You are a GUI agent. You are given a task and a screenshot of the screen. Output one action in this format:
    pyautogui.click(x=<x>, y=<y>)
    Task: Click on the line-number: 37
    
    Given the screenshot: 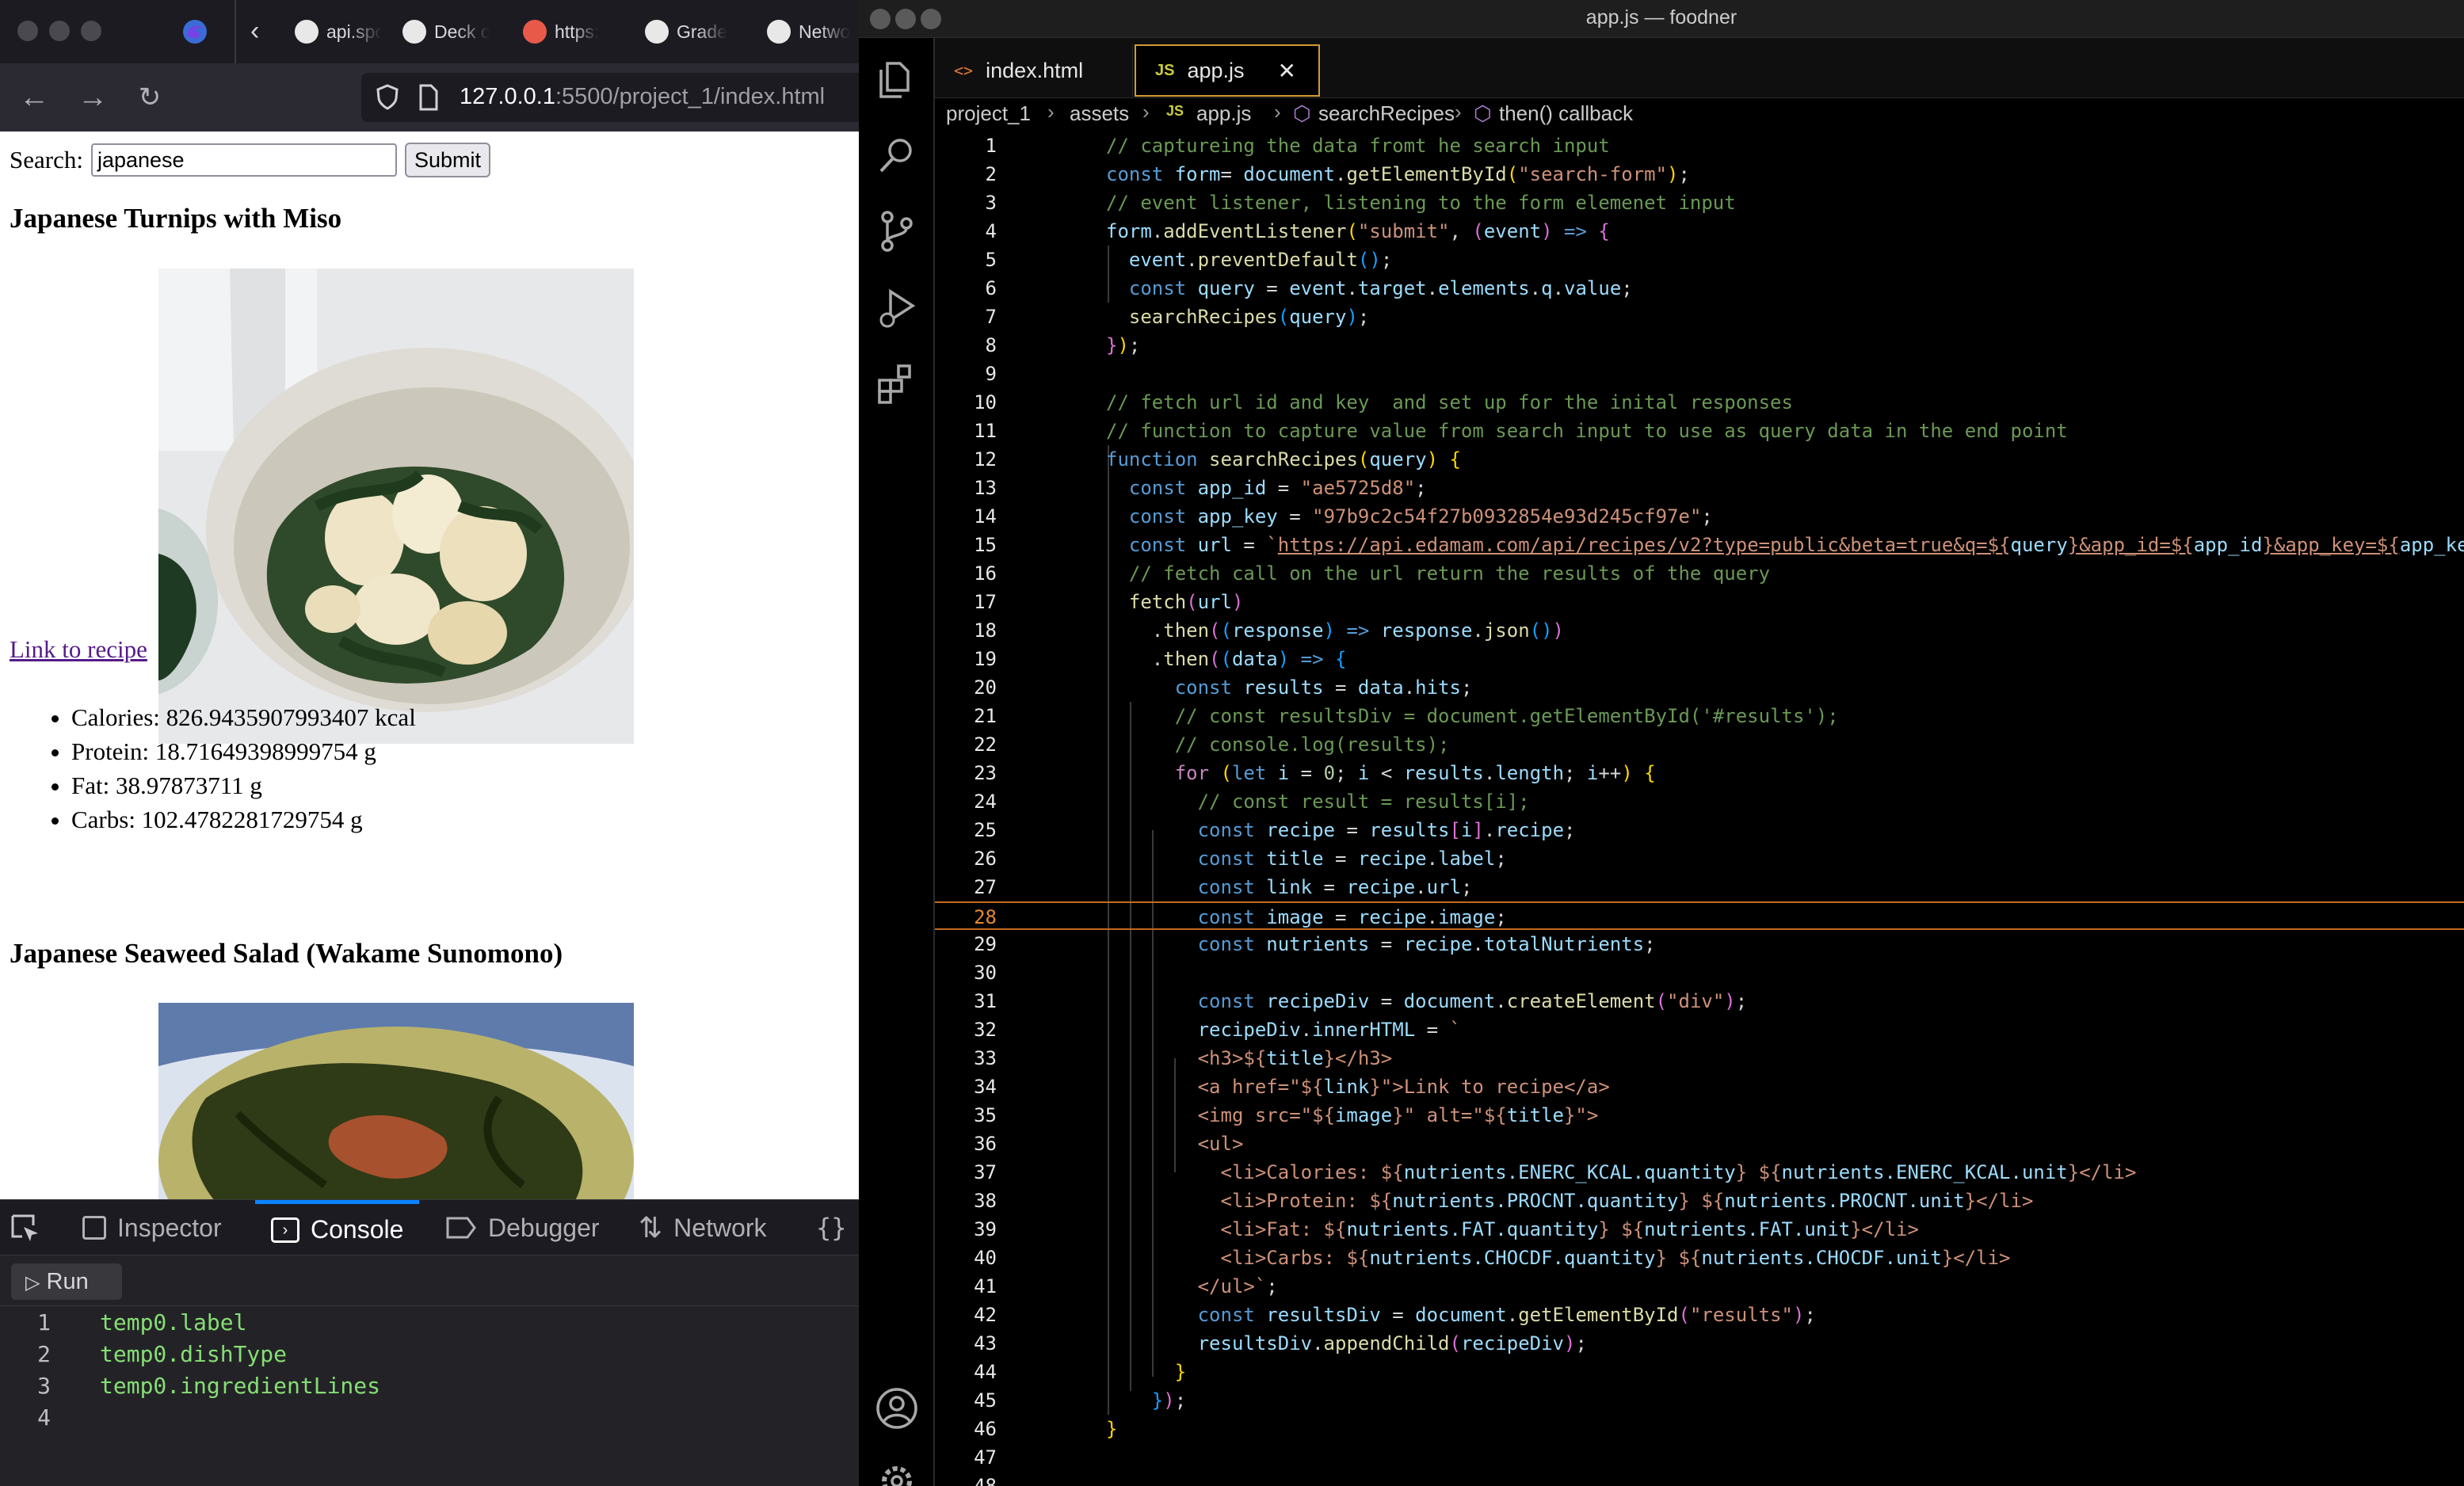 What is the action you would take?
    pyautogui.click(x=985, y=1172)
    